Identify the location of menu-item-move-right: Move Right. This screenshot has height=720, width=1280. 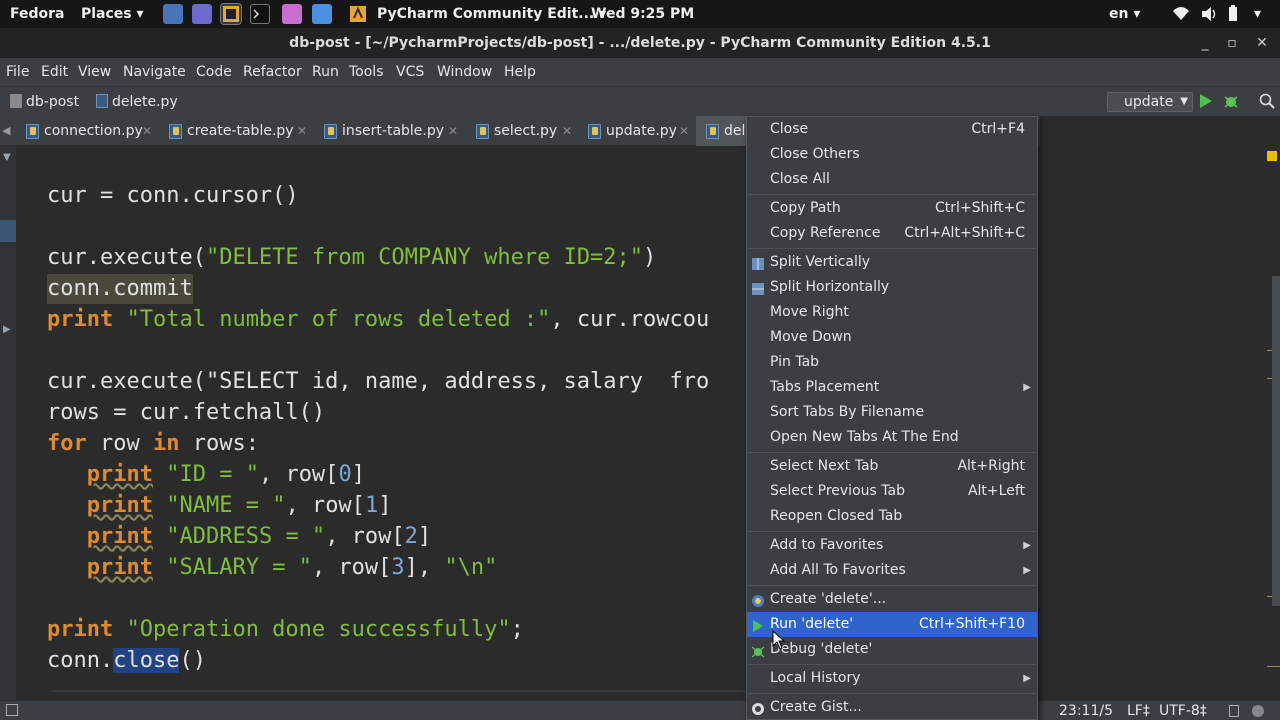
(892, 312).